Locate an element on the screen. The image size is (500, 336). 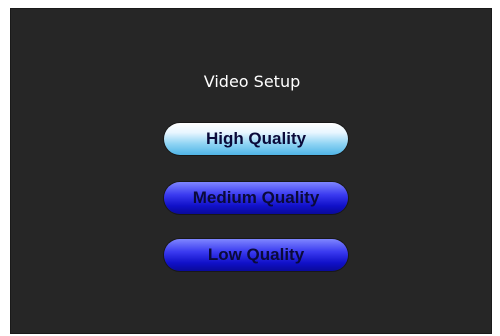
low-quality-button: Low Quality is located at coordinates (256, 255).